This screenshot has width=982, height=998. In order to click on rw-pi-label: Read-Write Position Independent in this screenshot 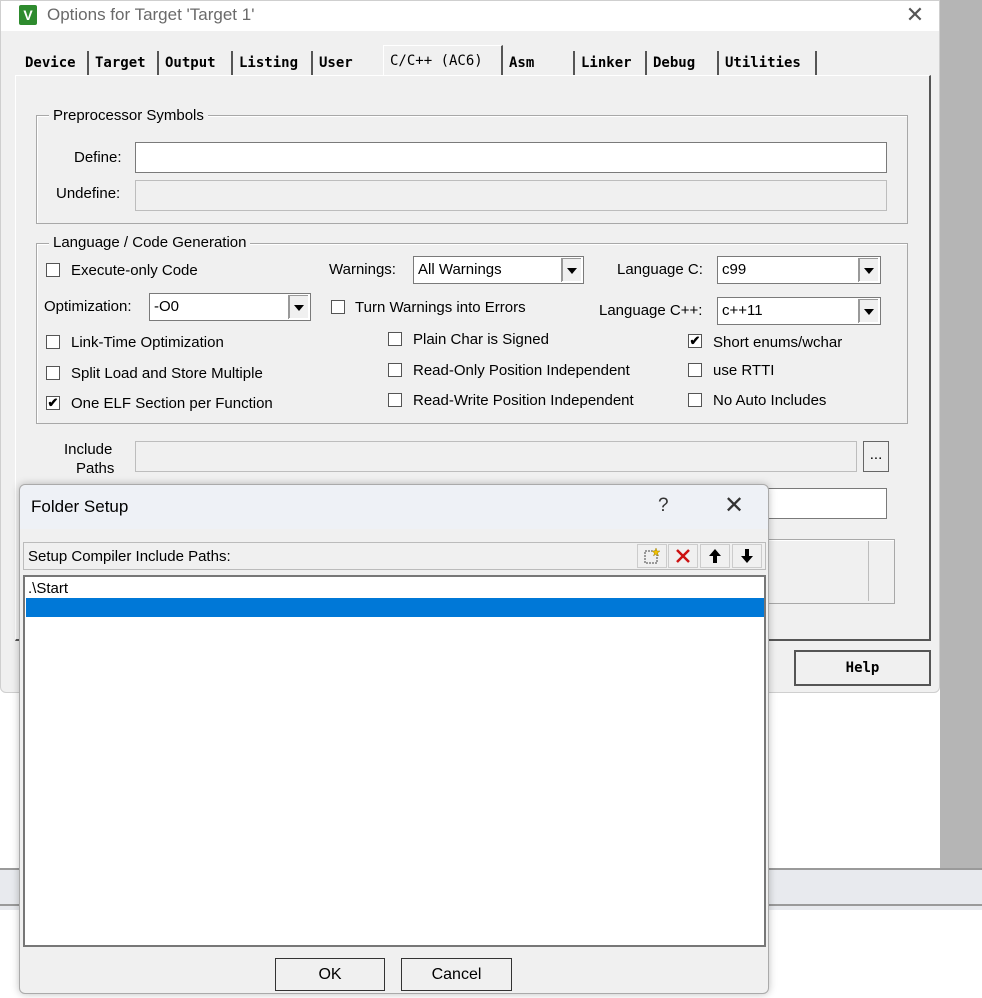, I will do `click(523, 400)`.